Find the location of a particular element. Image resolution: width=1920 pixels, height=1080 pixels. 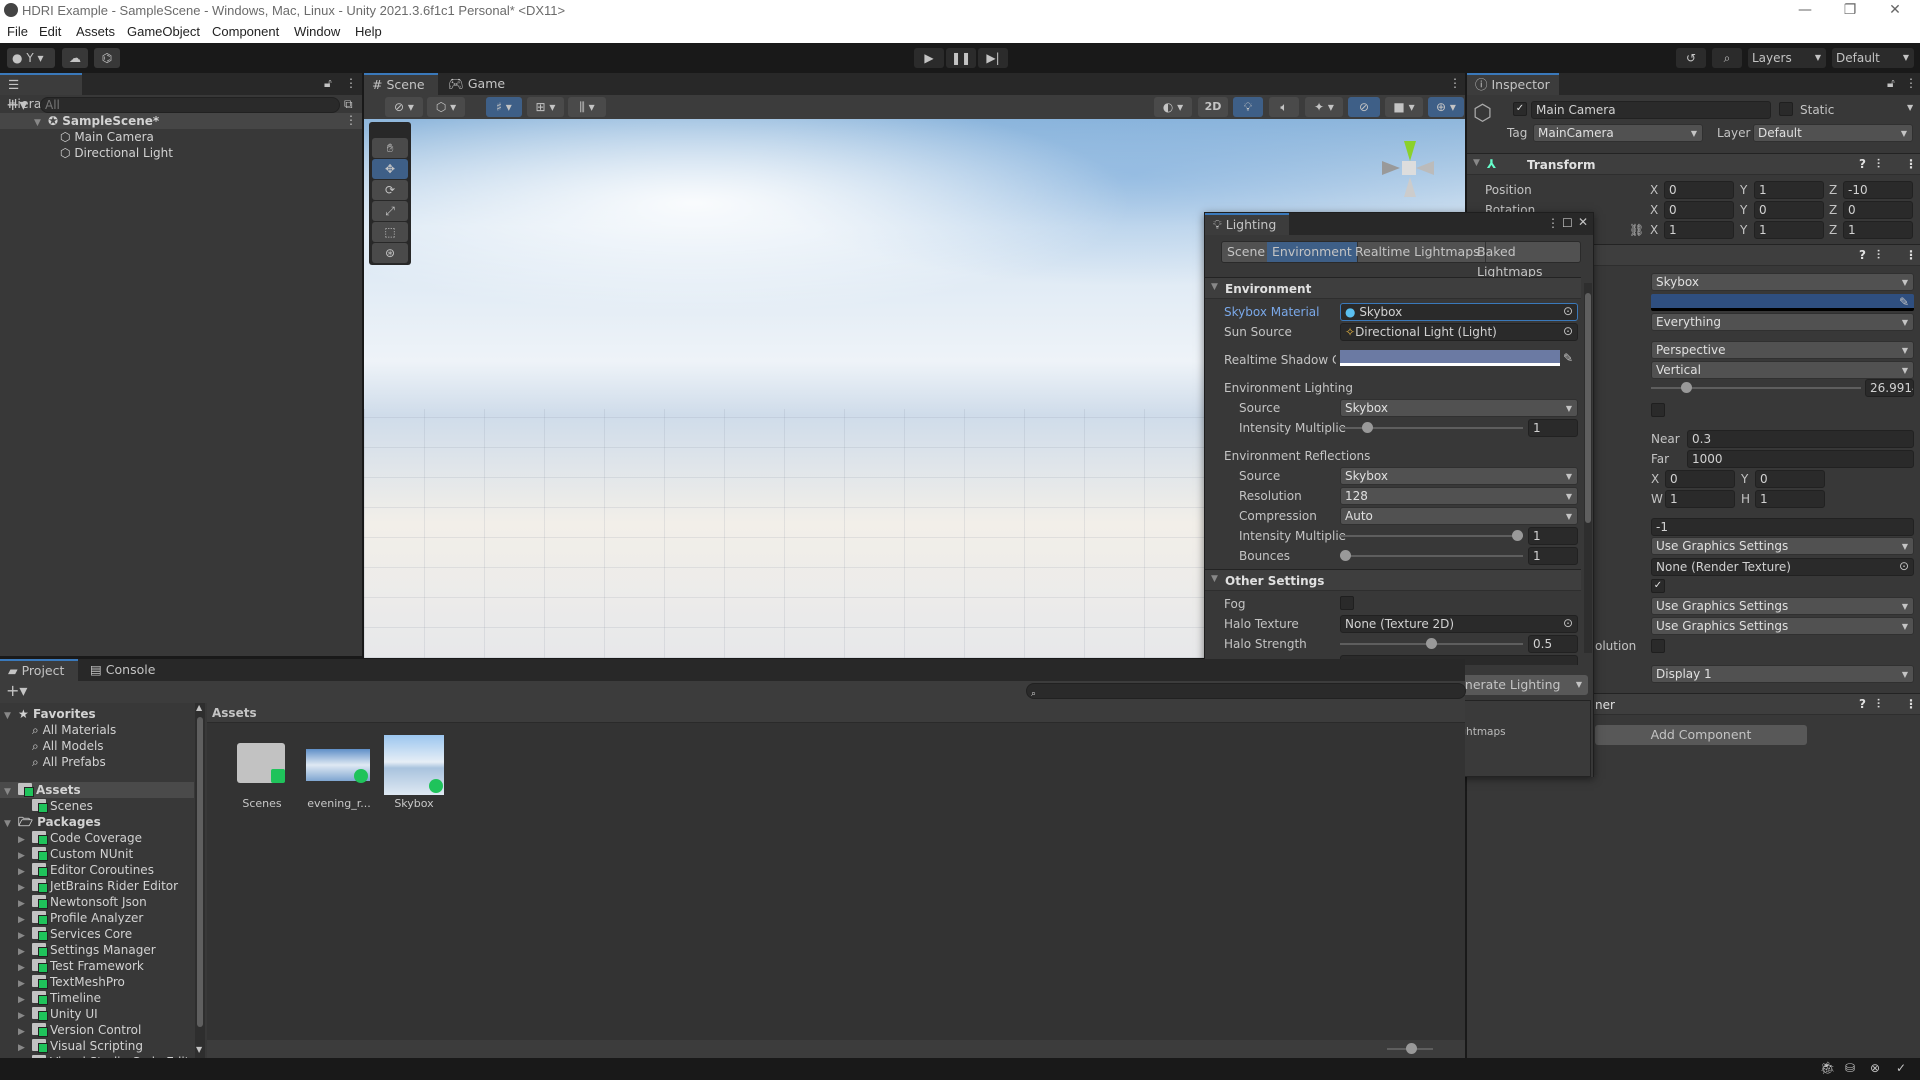

close-button: ✕ is located at coordinates (1895, 10).